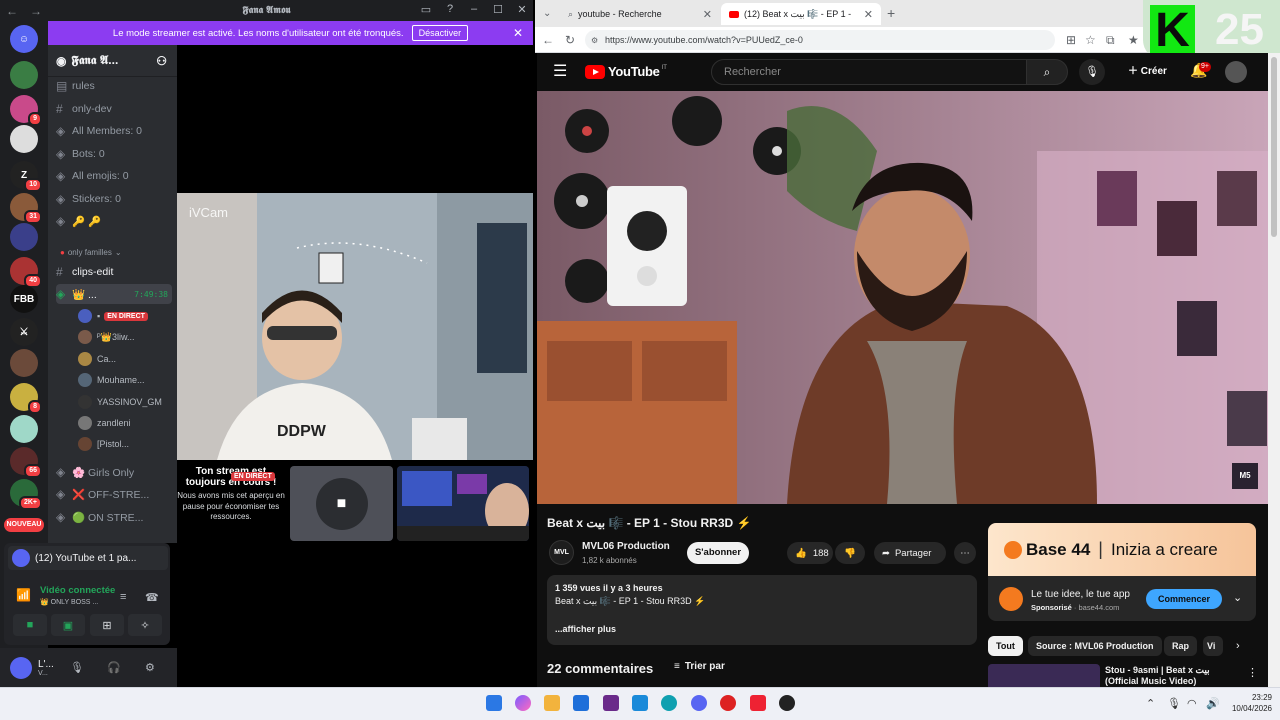  What do you see at coordinates (450, 9) in the screenshot?
I see `help-icon: ?` at bounding box center [450, 9].